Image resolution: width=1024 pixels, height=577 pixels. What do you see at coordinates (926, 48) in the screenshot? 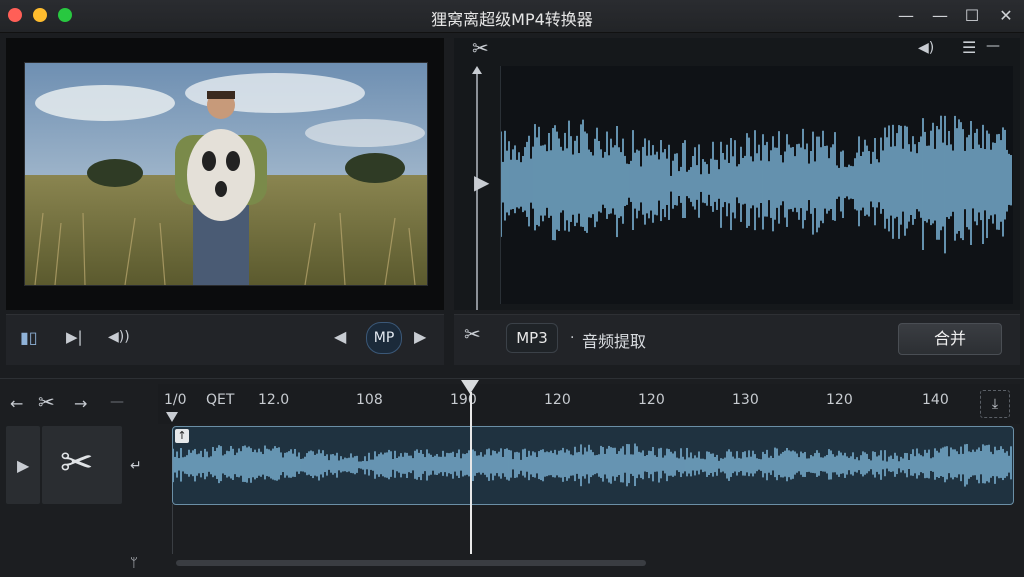
I see `volume-icon: ◀)` at bounding box center [926, 48].